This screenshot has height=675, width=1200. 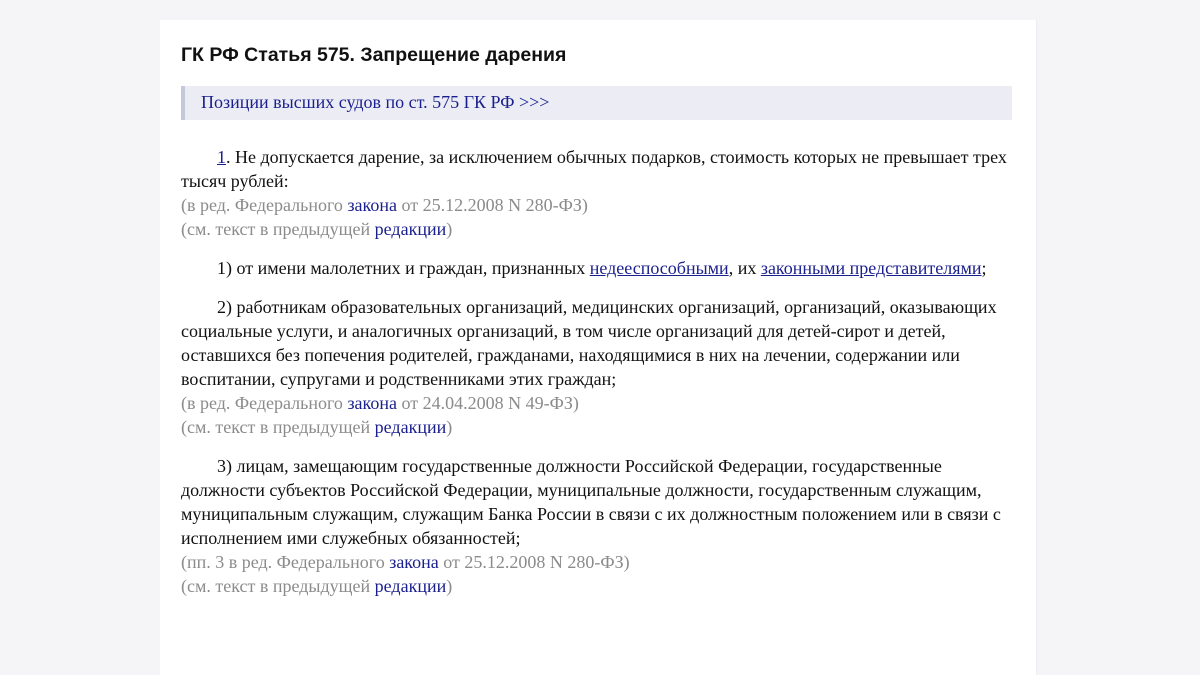 What do you see at coordinates (744, 268) in the screenshot?
I see `item-1-text: , их` at bounding box center [744, 268].